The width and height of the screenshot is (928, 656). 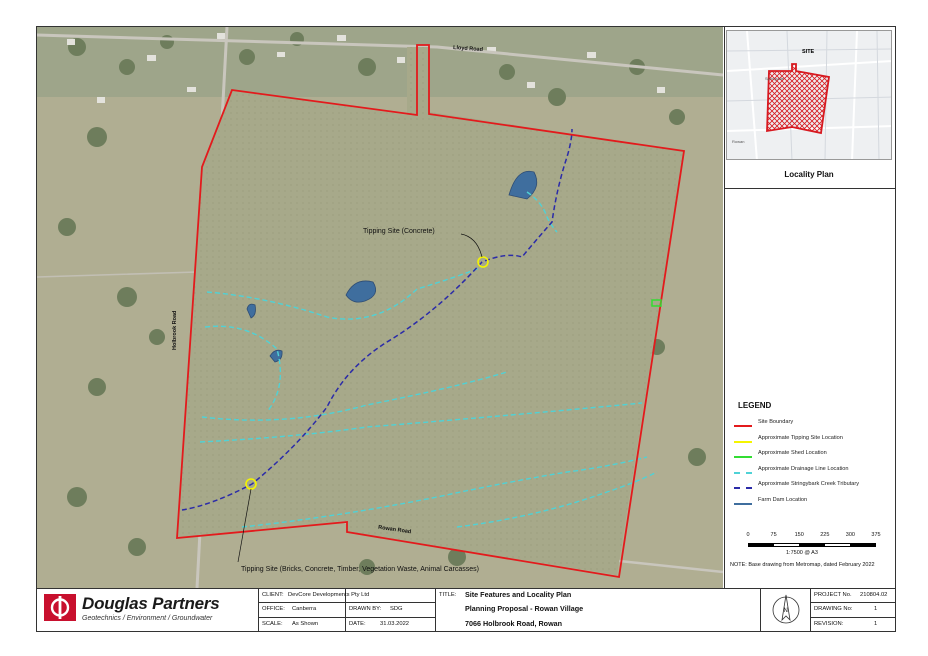 I want to click on legend-label: Farm Dam Location, so click(x=783, y=499).